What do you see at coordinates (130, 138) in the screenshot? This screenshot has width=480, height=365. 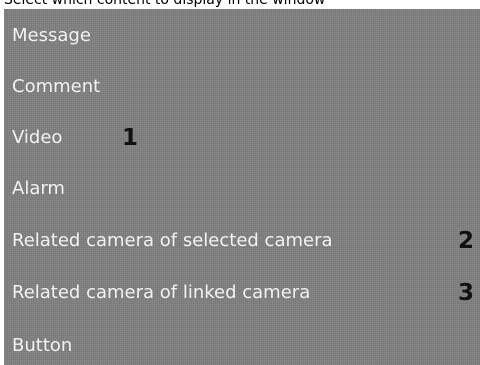 I see `callout-number-1: 1` at bounding box center [130, 138].